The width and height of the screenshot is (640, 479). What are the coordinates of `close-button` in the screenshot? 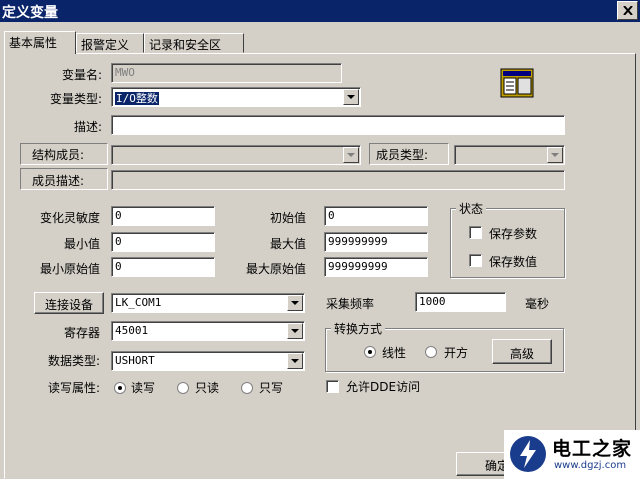 It's located at (627, 10).